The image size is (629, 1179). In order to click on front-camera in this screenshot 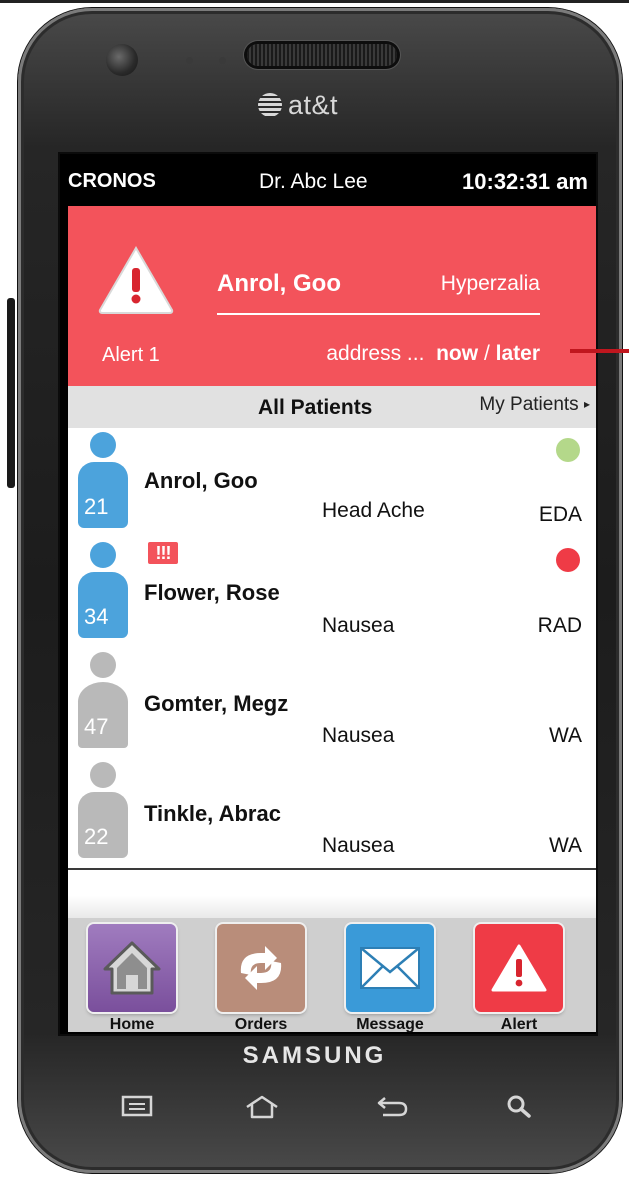, I will do `click(122, 60)`.